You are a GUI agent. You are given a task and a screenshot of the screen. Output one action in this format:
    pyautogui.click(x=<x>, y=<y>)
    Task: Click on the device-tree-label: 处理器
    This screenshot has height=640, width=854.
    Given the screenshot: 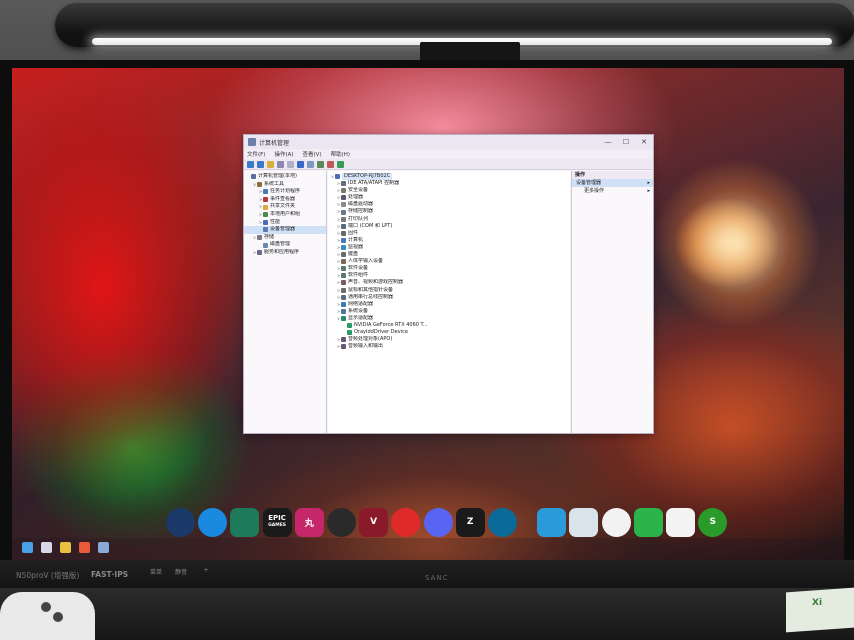 What is the action you would take?
    pyautogui.click(x=356, y=197)
    